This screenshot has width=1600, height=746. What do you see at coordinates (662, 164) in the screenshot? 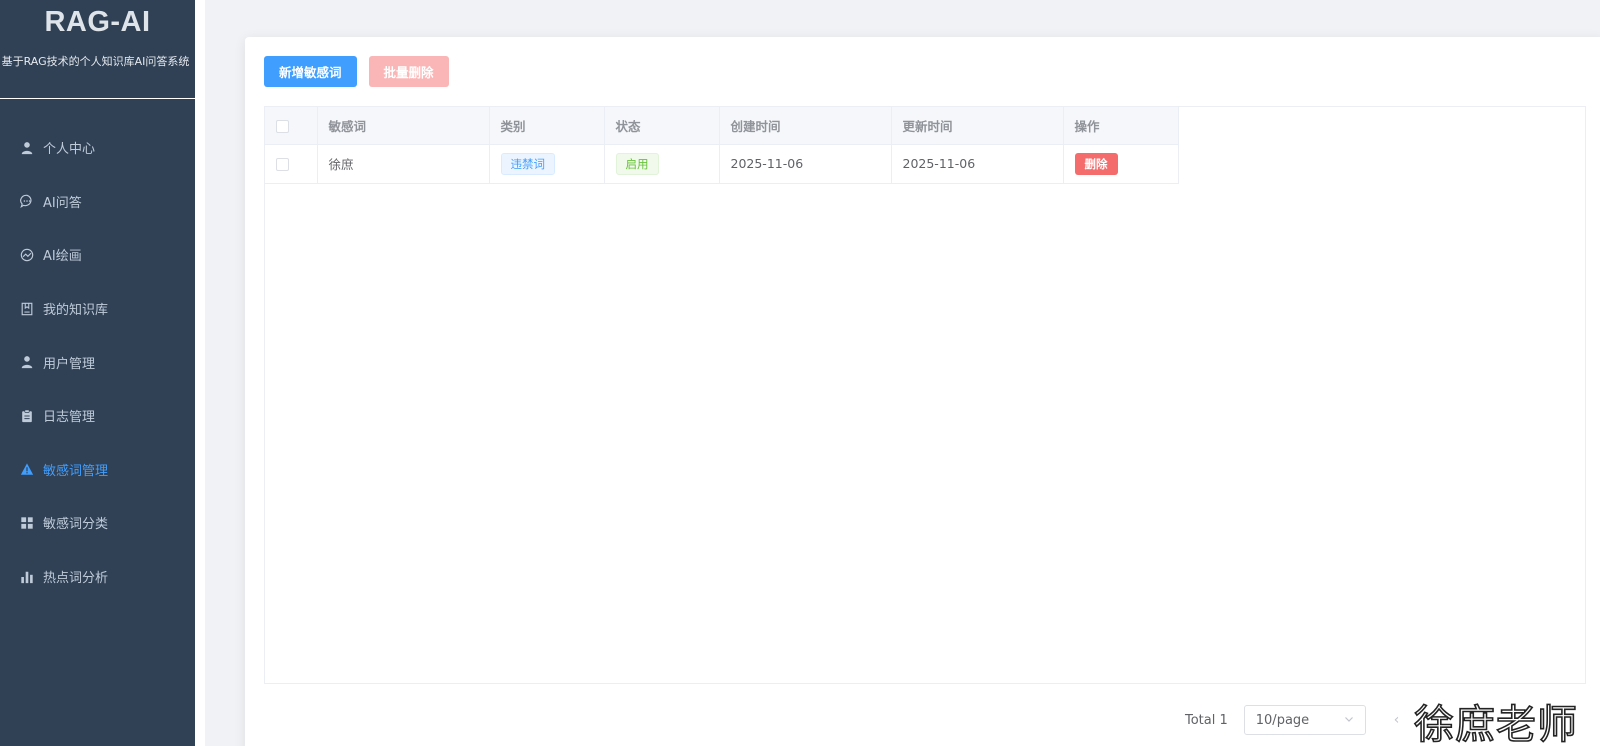
I see `cell-status: 启用` at bounding box center [662, 164].